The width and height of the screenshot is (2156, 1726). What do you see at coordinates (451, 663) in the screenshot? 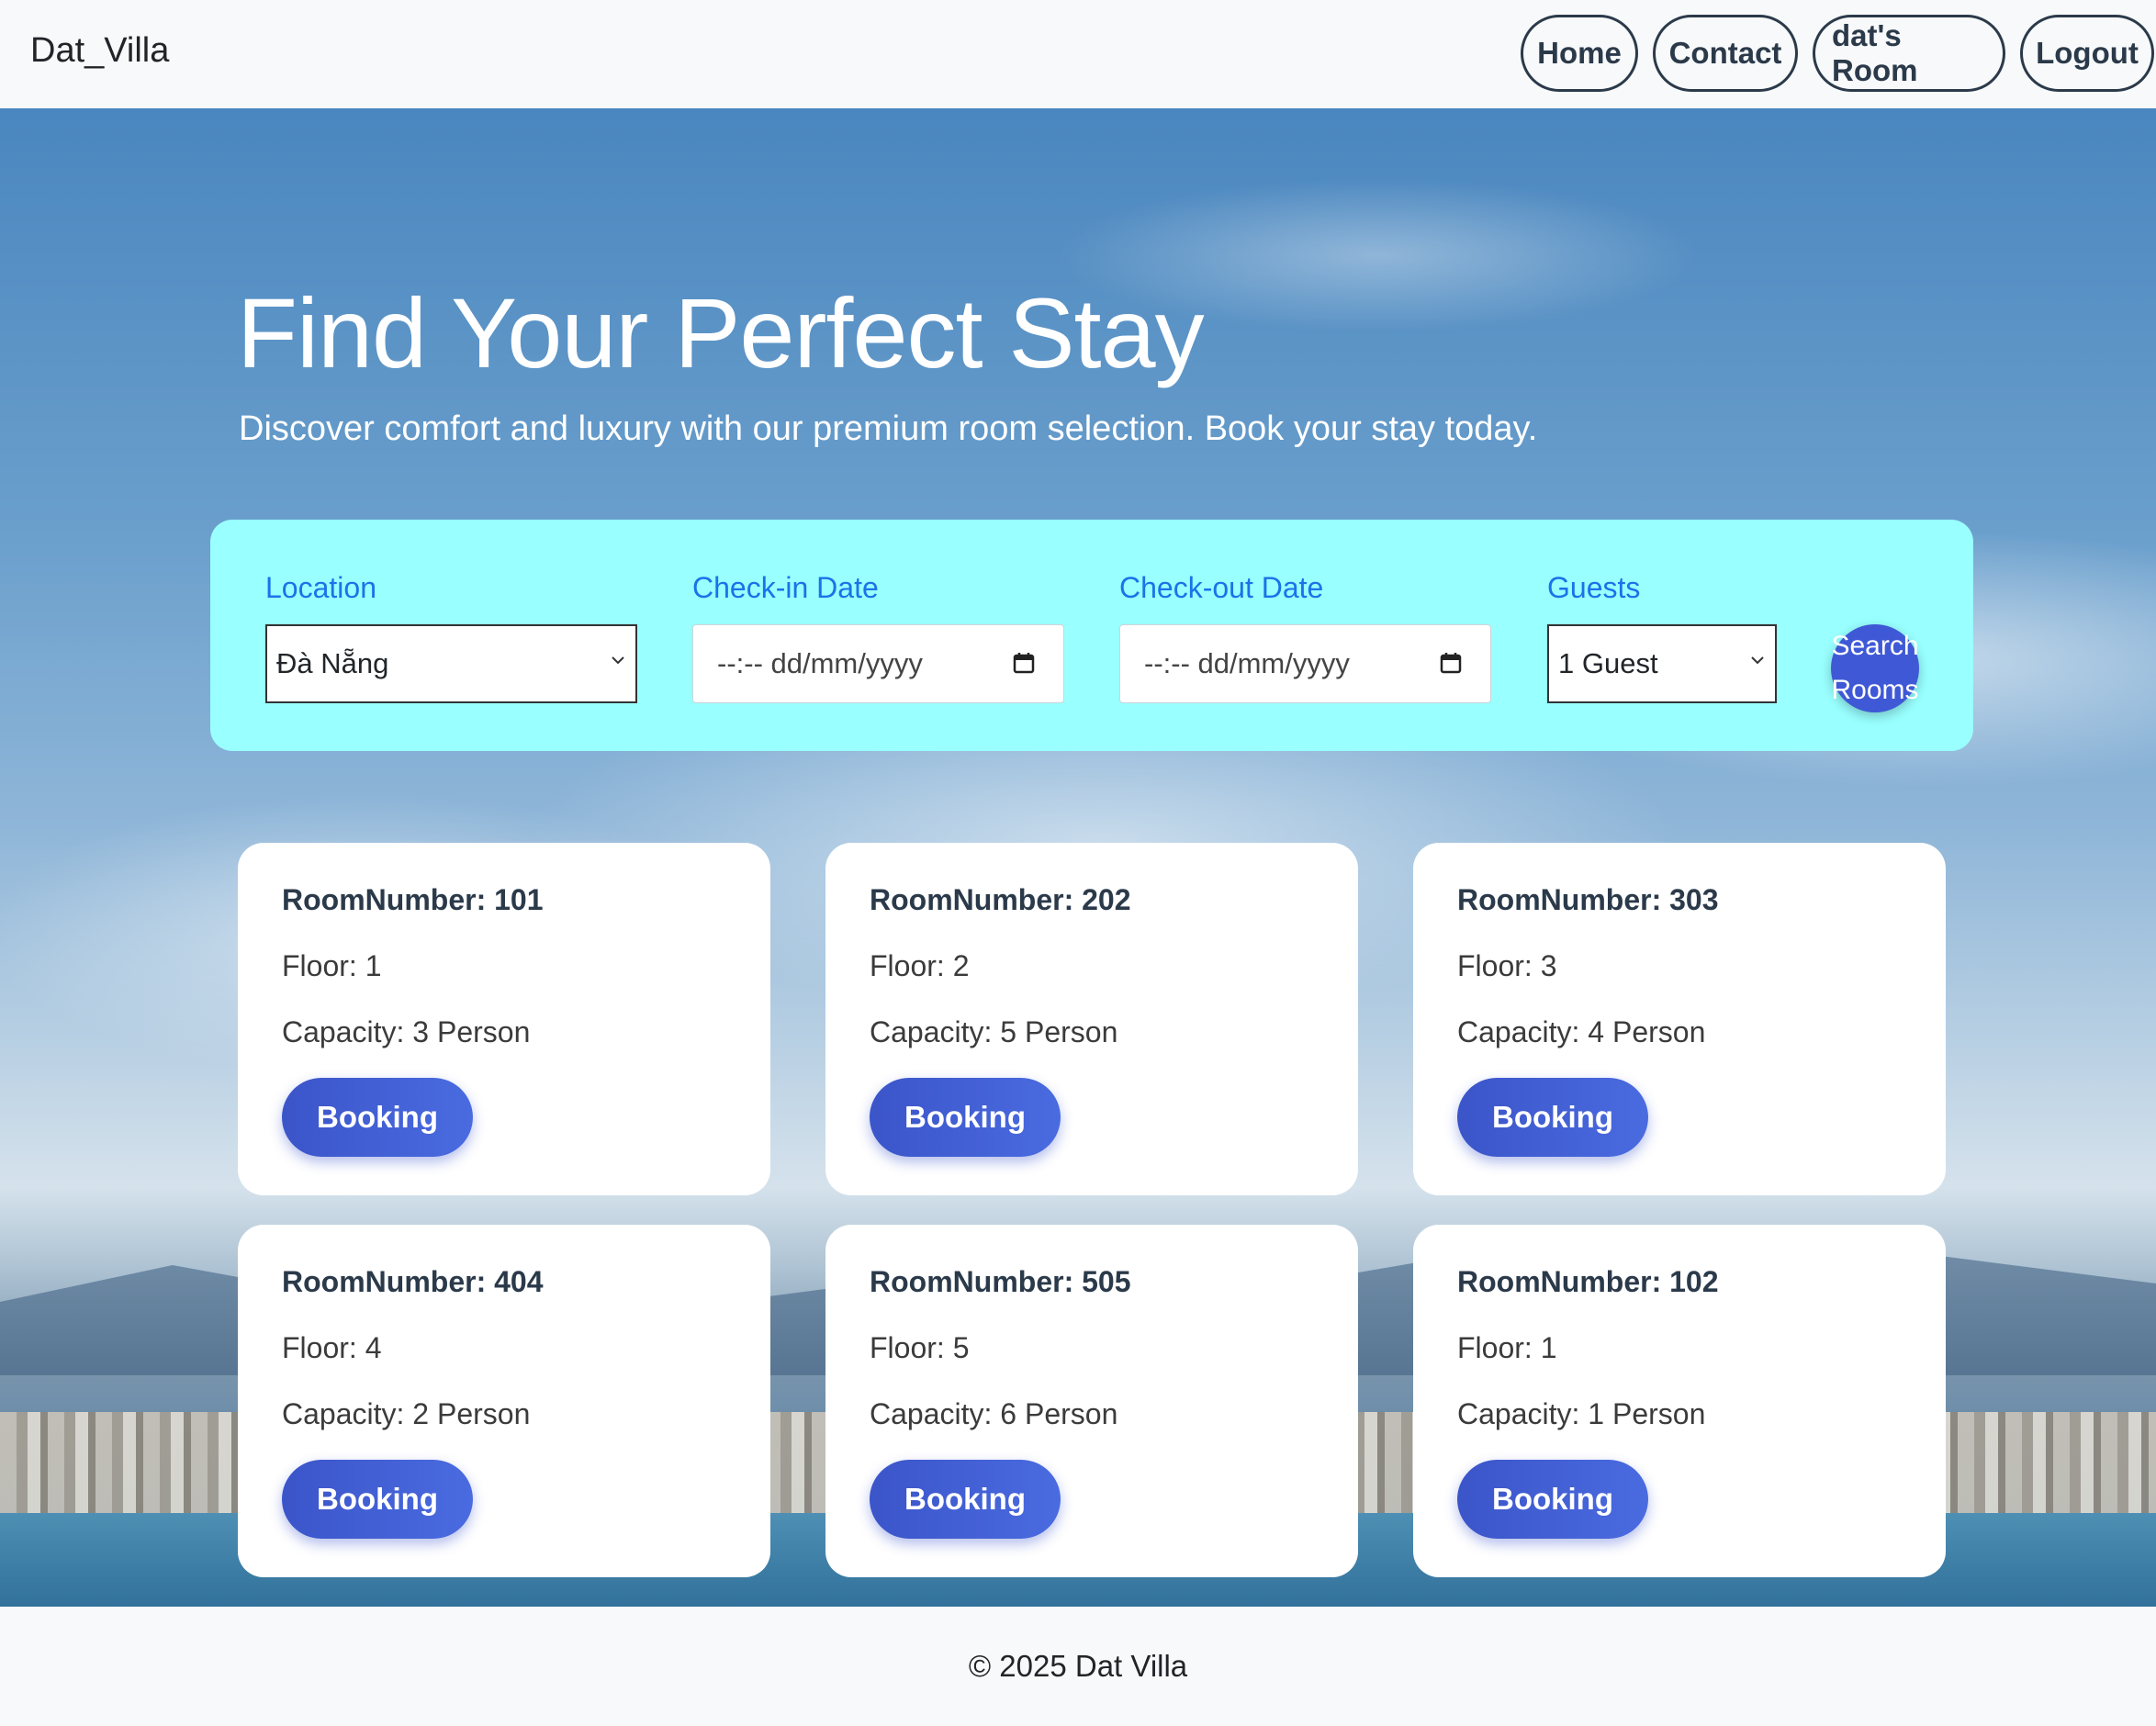
I see `location-select: Đà Nẵng` at bounding box center [451, 663].